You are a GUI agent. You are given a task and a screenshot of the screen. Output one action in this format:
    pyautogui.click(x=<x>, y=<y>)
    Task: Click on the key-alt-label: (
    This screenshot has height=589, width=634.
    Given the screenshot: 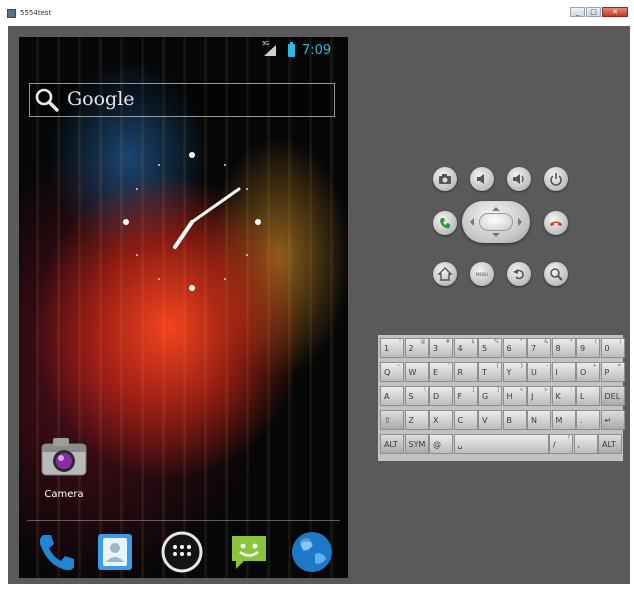 What is the action you would take?
    pyautogui.click(x=596, y=342)
    